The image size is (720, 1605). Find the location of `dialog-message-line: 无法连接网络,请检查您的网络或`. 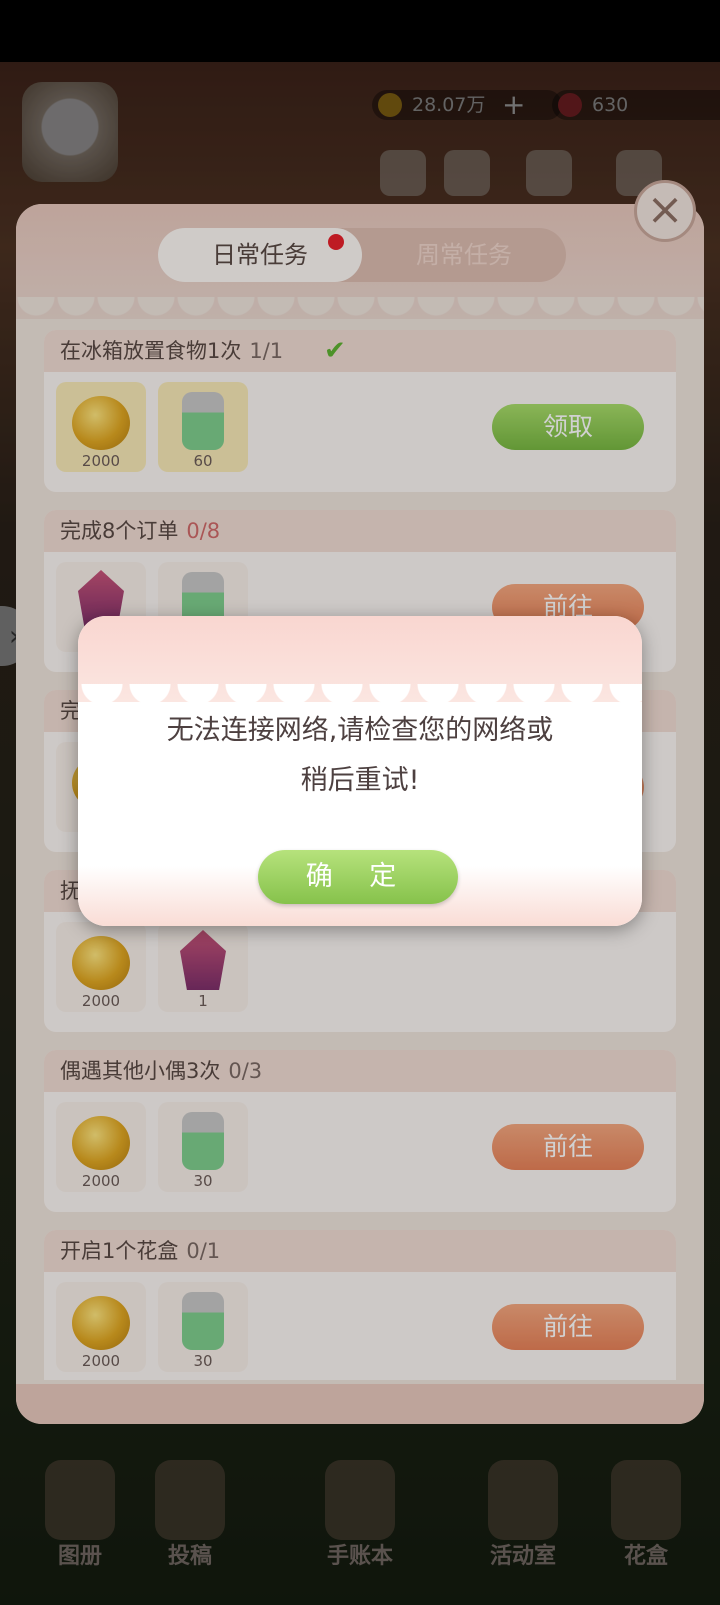

dialog-message-line: 无法连接网络,请检查您的网络或 is located at coordinates (360, 730).